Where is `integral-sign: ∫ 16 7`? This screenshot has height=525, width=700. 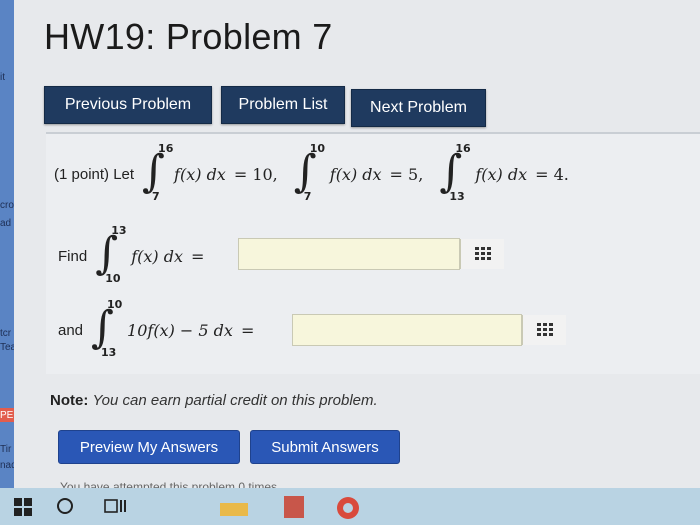
integral-sign: ∫ 16 7 is located at coordinates (158, 172).